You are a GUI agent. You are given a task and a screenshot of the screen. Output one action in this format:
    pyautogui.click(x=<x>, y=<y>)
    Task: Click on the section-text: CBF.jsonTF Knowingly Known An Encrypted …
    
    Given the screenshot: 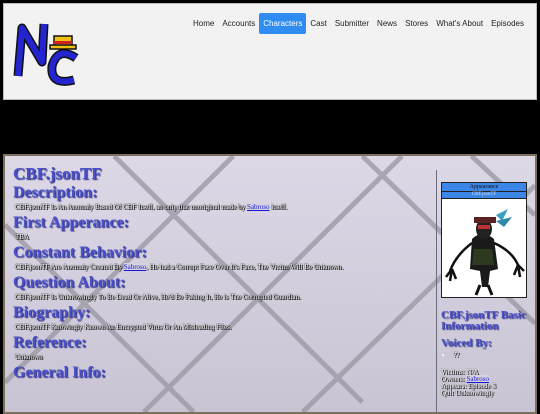 What is the action you would take?
    pyautogui.click(x=224, y=327)
    